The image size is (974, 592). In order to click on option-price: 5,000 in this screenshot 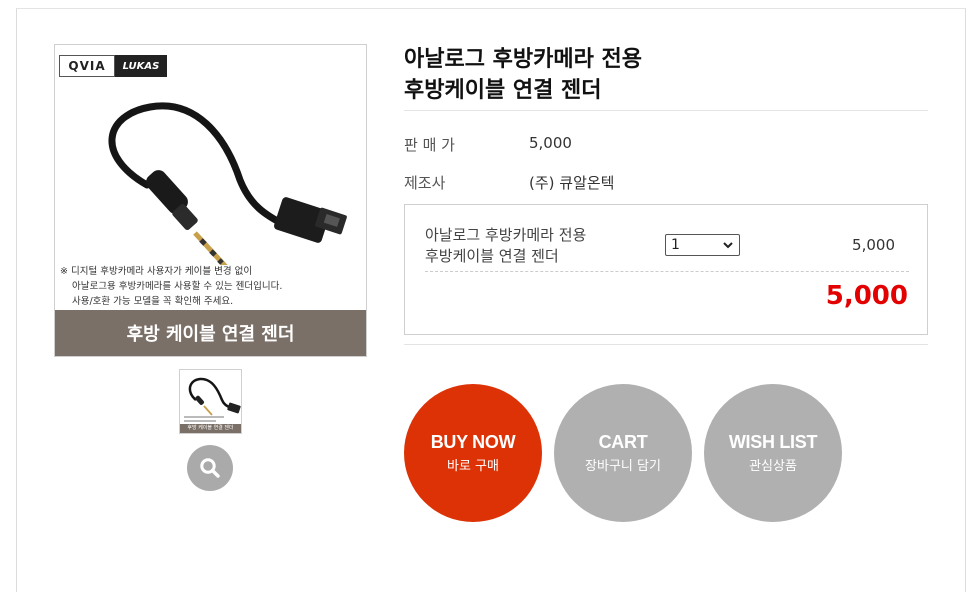, I will do `click(873, 245)`.